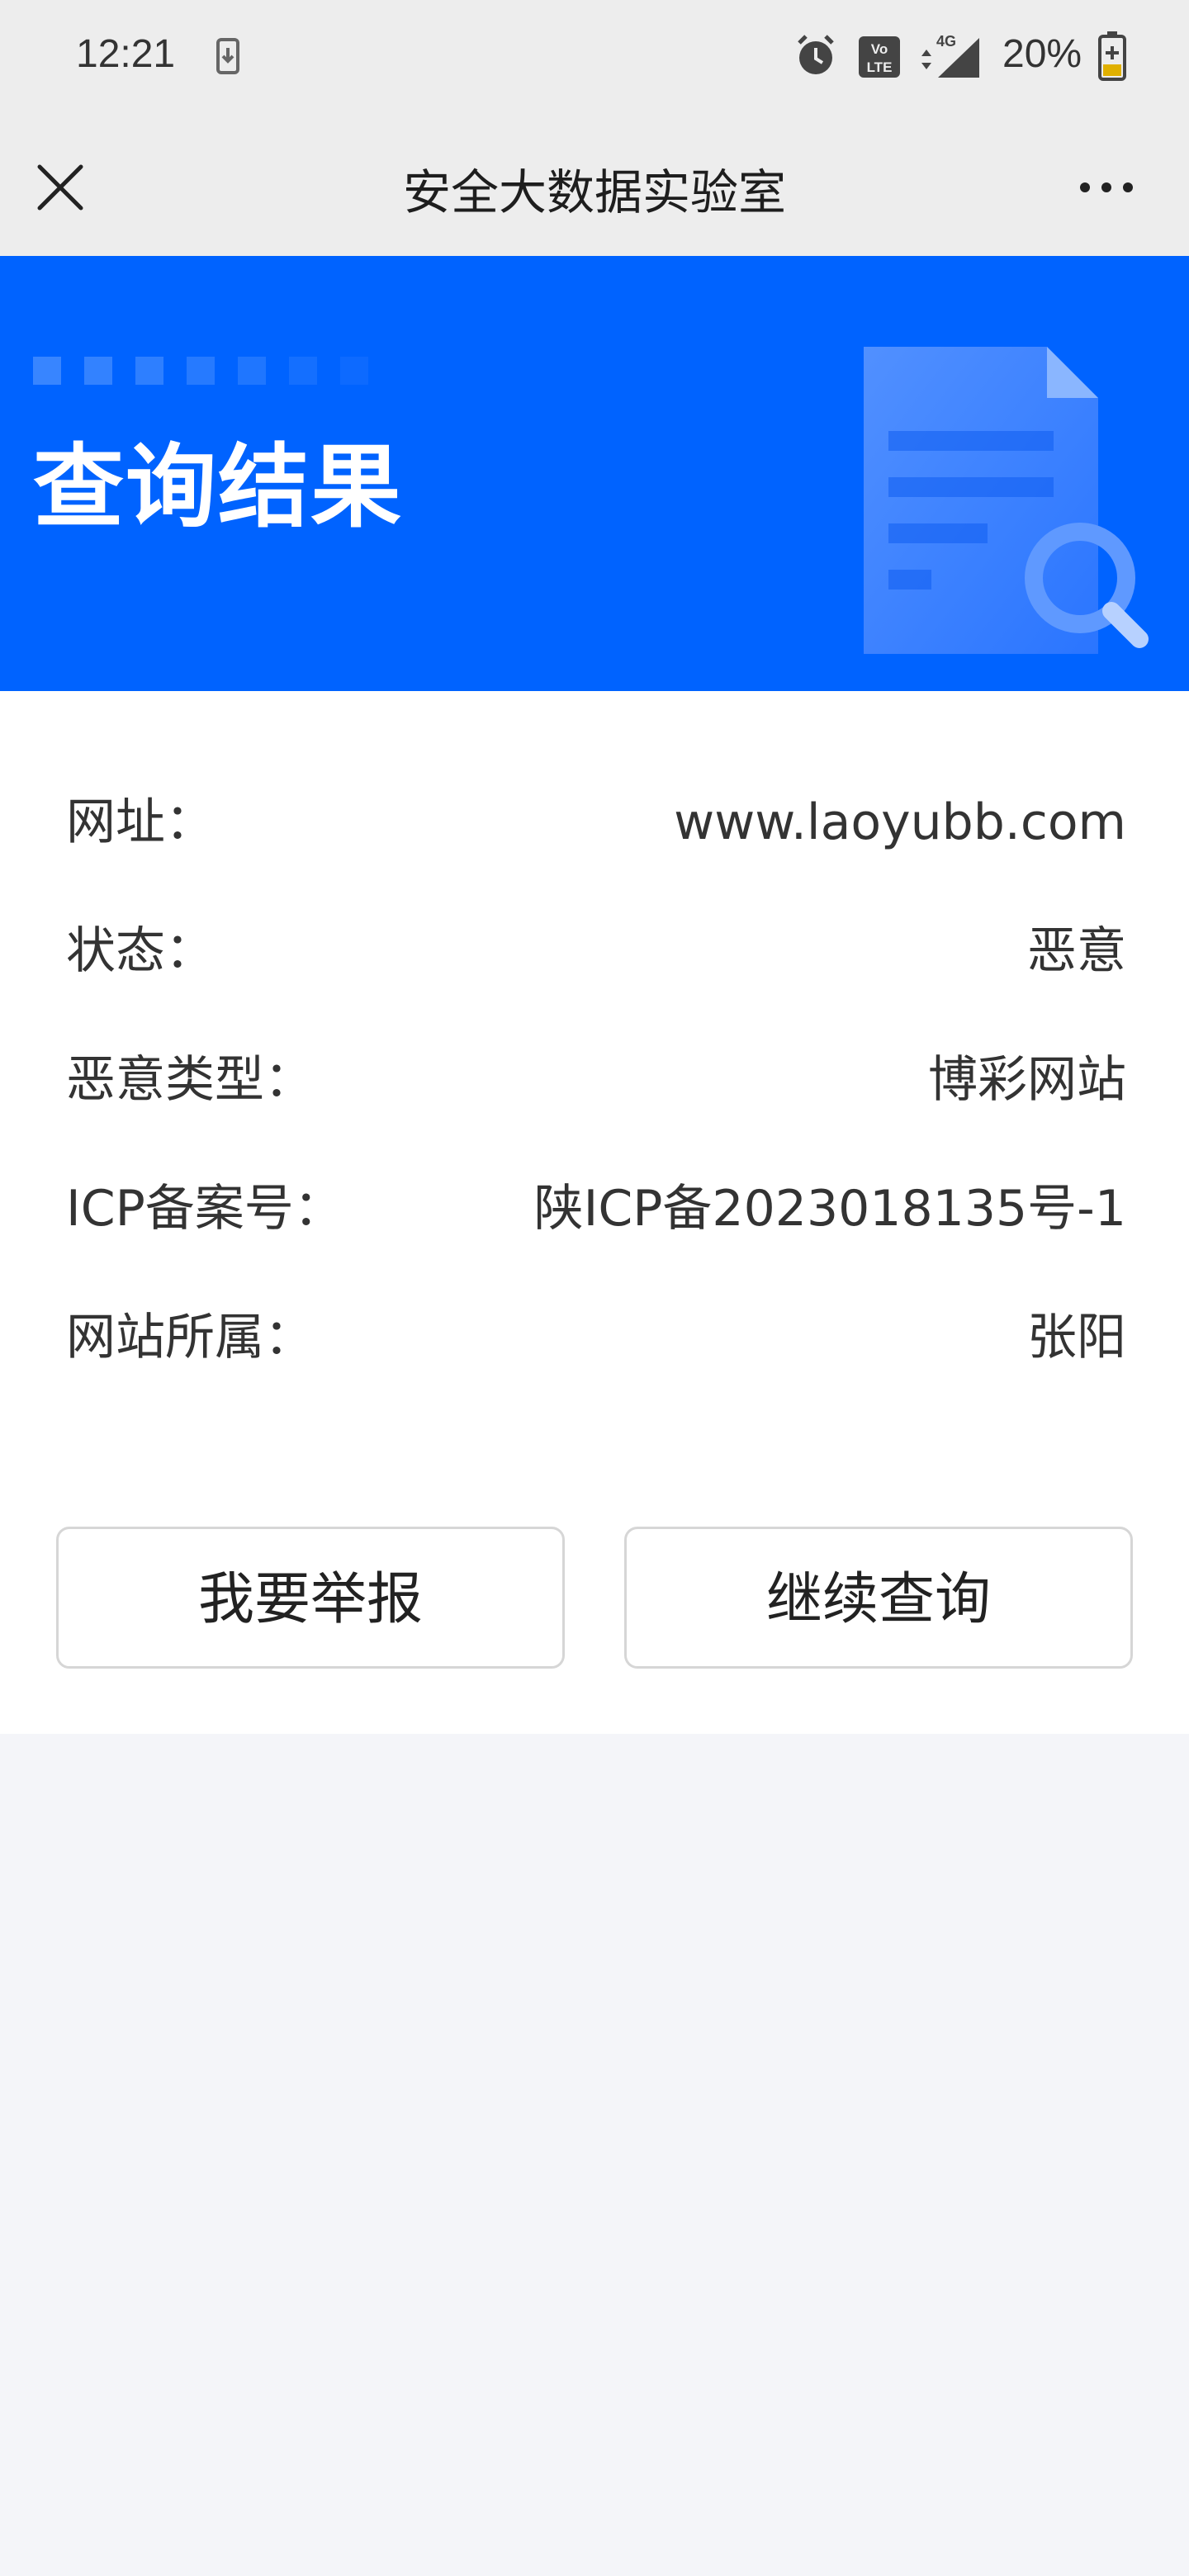  Describe the element at coordinates (879, 58) in the screenshot. I see `volte-icon: Vo LTE` at that location.